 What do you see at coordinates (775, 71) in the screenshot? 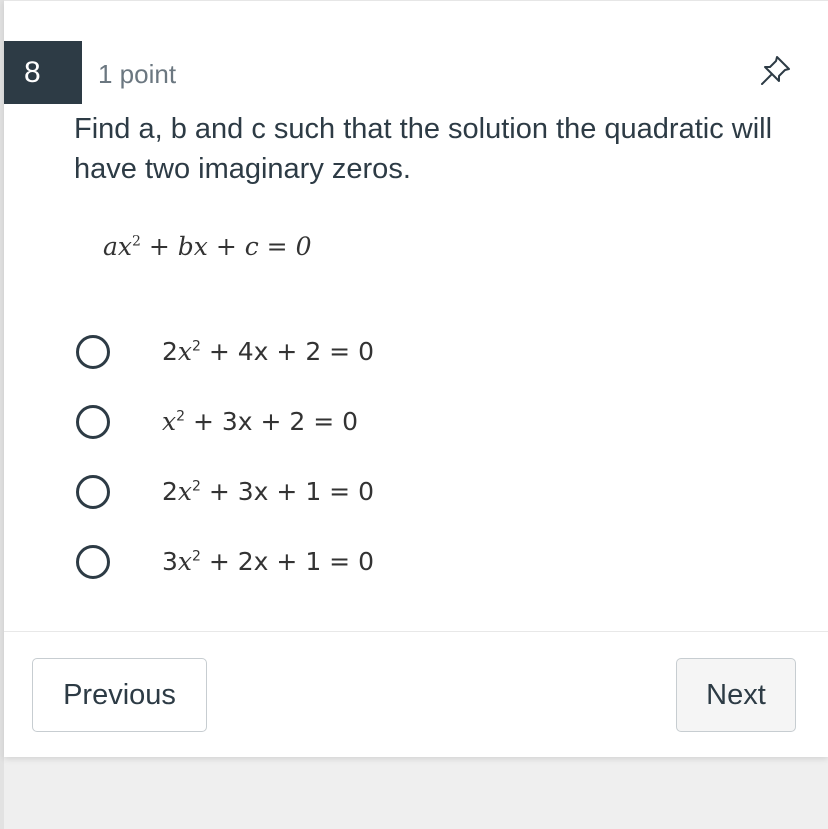
I see `pin-icon` at bounding box center [775, 71].